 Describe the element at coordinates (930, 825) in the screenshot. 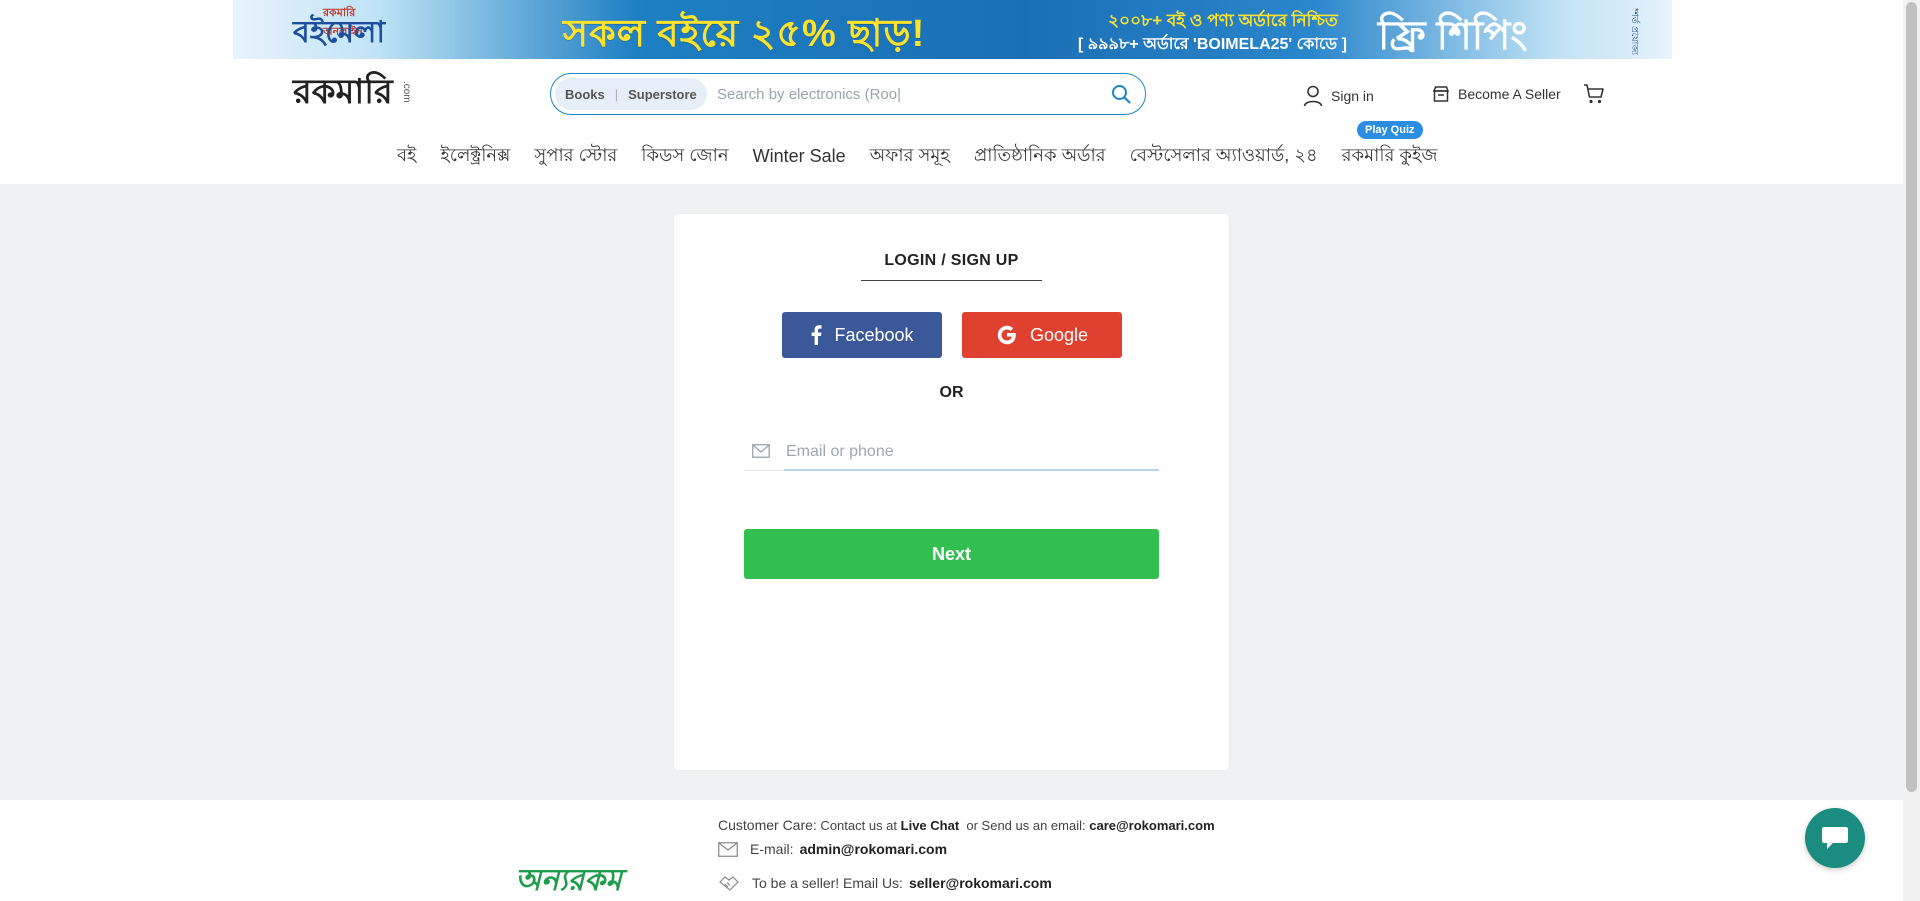

I see `live-chat-link: Live Chat` at that location.